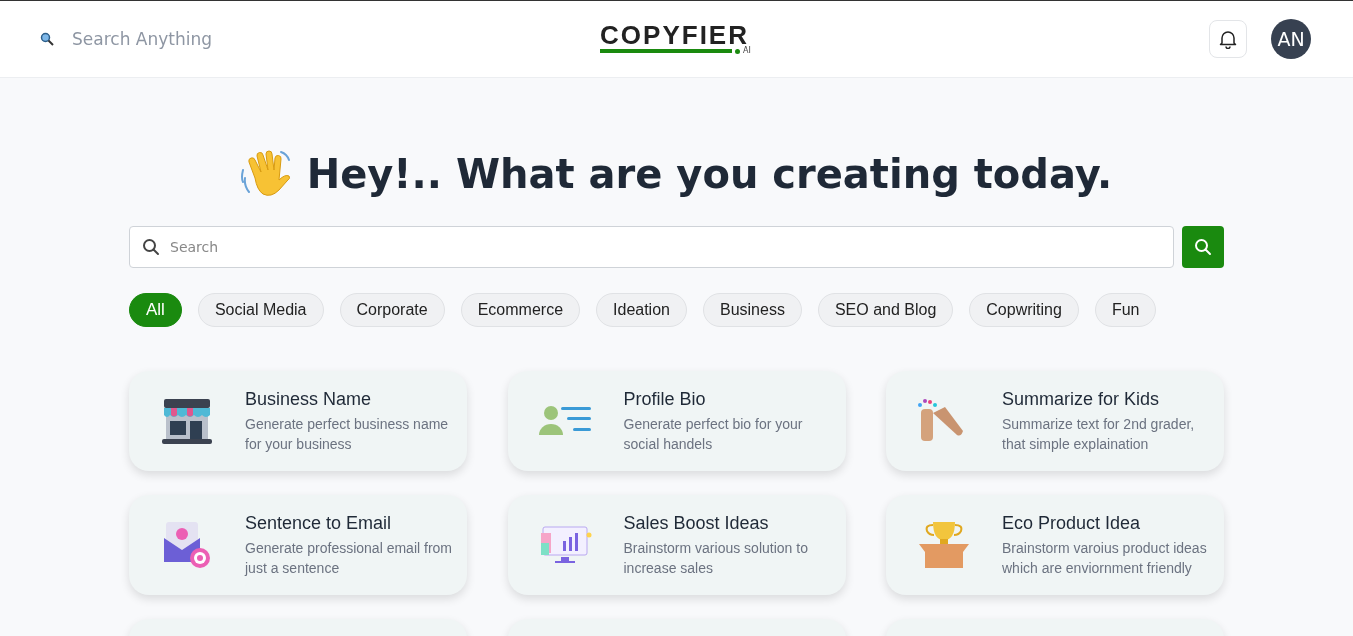 This screenshot has width=1353, height=636. What do you see at coordinates (392, 310) in the screenshot?
I see `category-chip: Corporate` at bounding box center [392, 310].